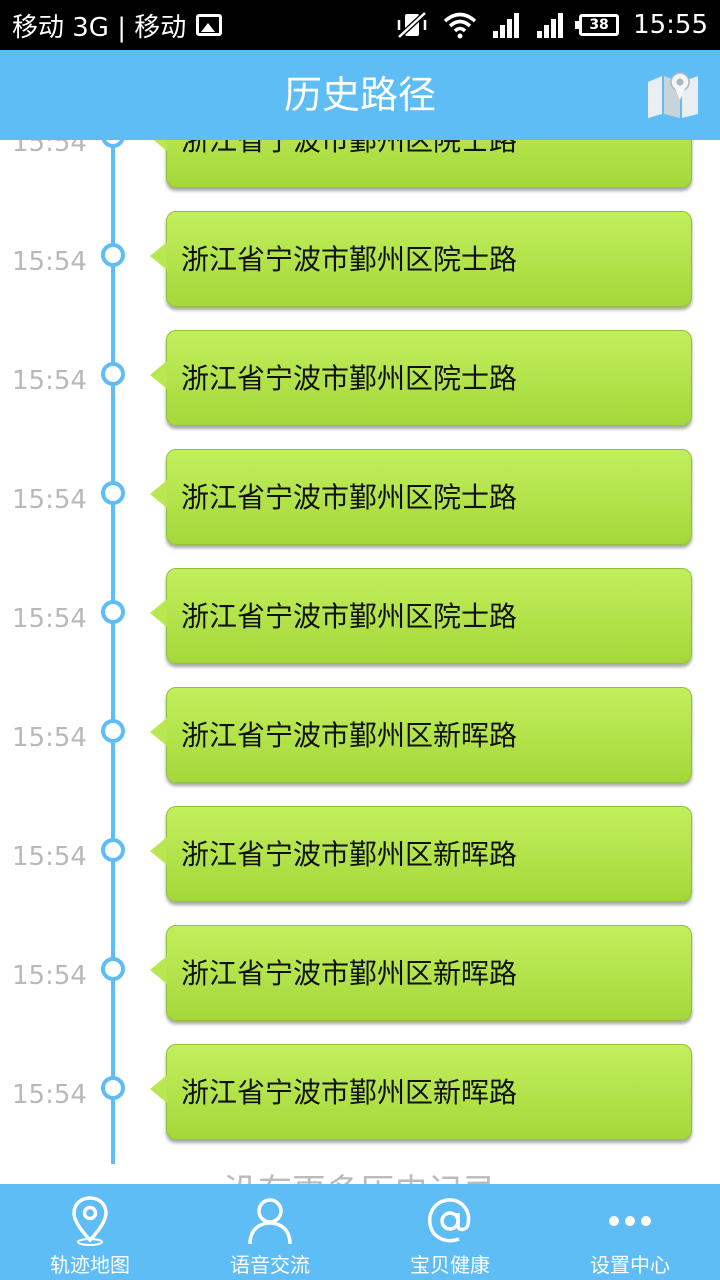 The width and height of the screenshot is (720, 1280). What do you see at coordinates (449, 1220) in the screenshot?
I see `at-icon` at bounding box center [449, 1220].